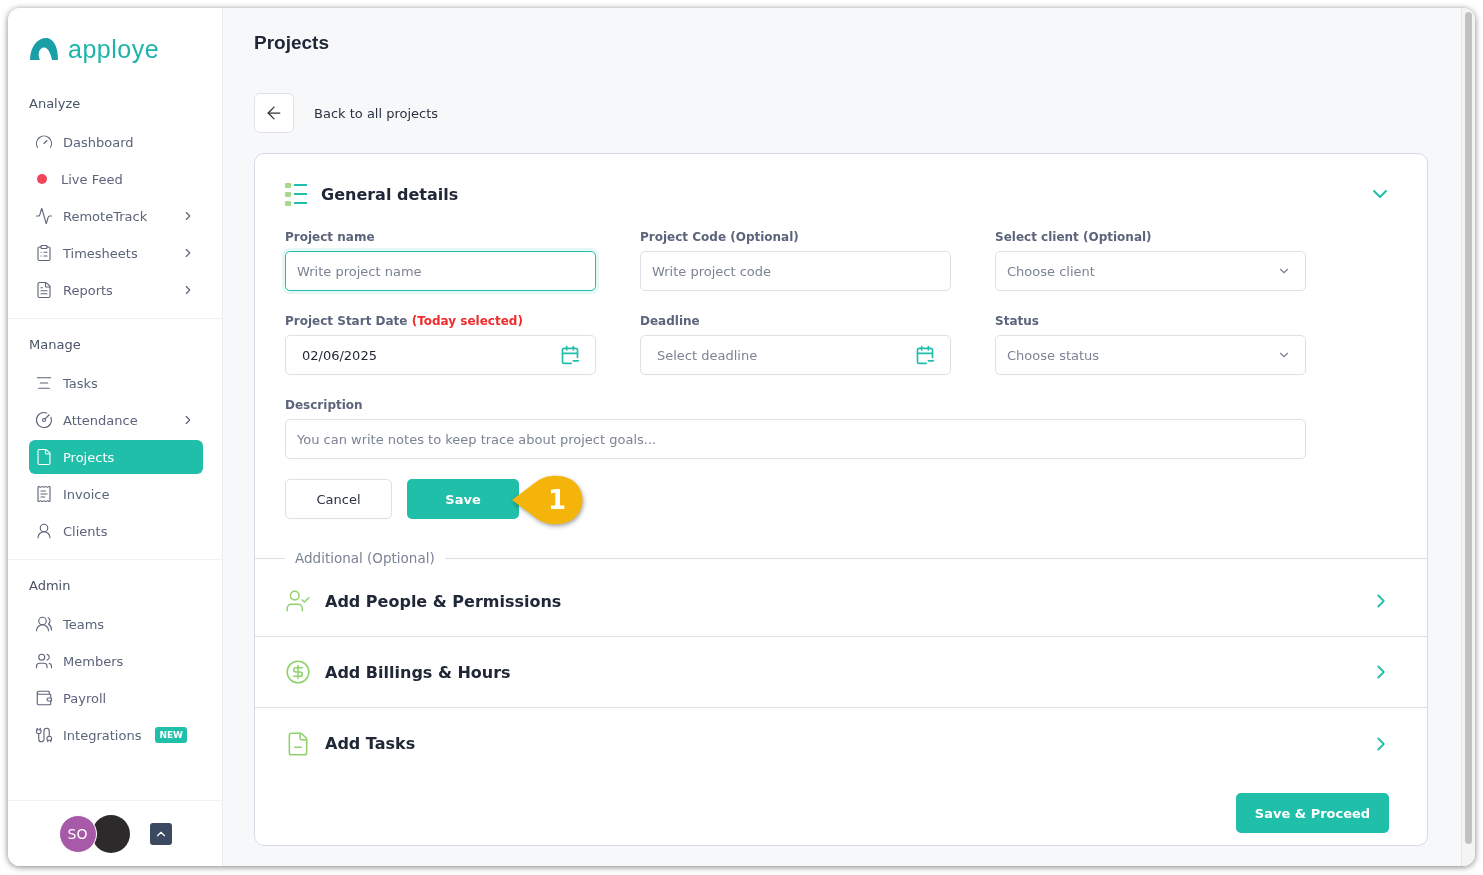 This screenshot has width=1483, height=875. What do you see at coordinates (376, 113) in the screenshot?
I see `back-link: Back to all projects` at bounding box center [376, 113].